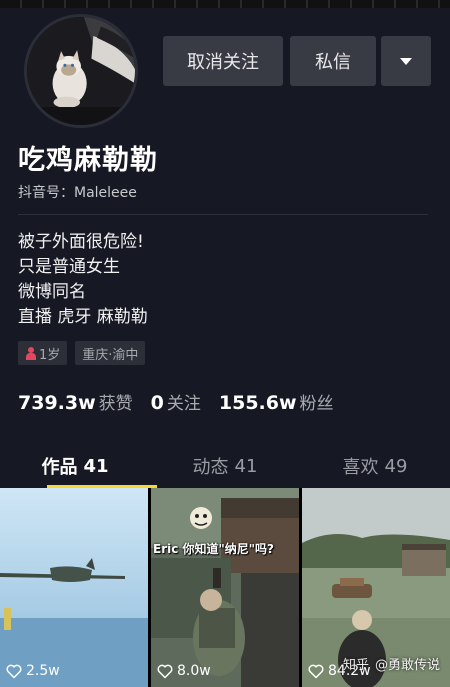 The image size is (450, 687). I want to click on soldier-thumbnail-image, so click(225, 587).